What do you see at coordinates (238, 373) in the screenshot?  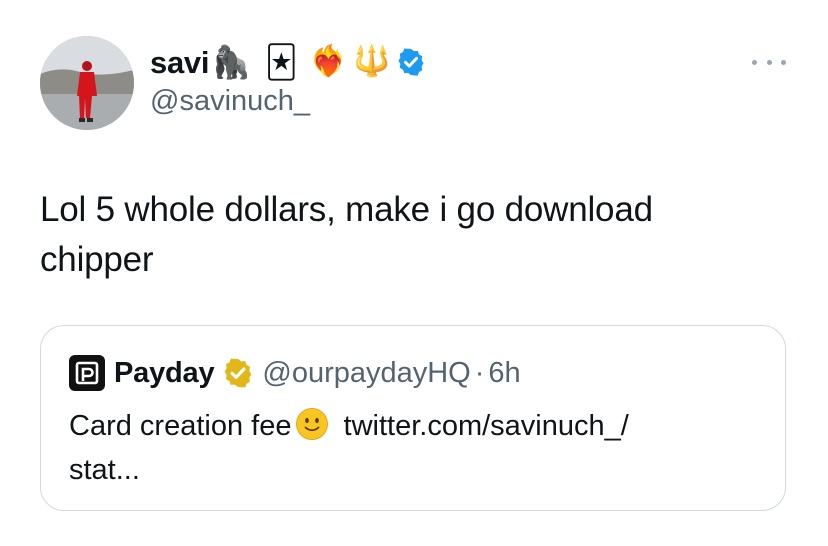 I see `gold-verified-badge-icon` at bounding box center [238, 373].